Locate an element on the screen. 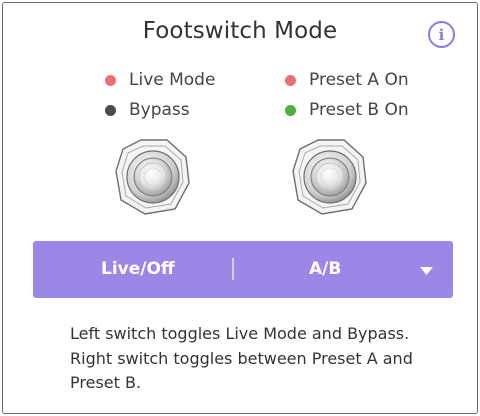 Image resolution: width=480 pixels, height=416 pixels. mode-selector-dropdown: Live/Off A/B is located at coordinates (243, 269).